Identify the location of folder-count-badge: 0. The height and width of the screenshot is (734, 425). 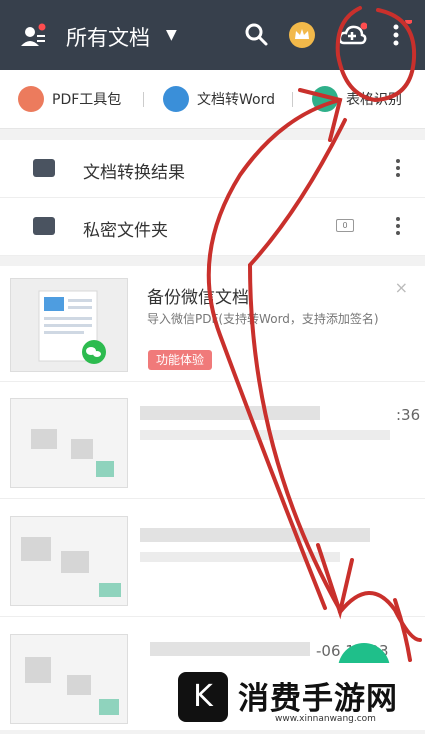
(345, 225).